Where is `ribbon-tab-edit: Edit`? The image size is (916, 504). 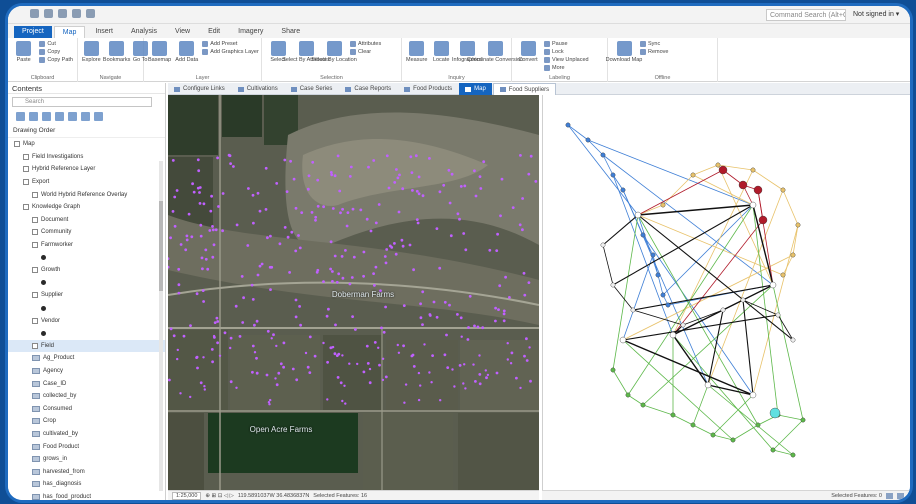
ribbon-tab-edit: Edit is located at coordinates (214, 32).